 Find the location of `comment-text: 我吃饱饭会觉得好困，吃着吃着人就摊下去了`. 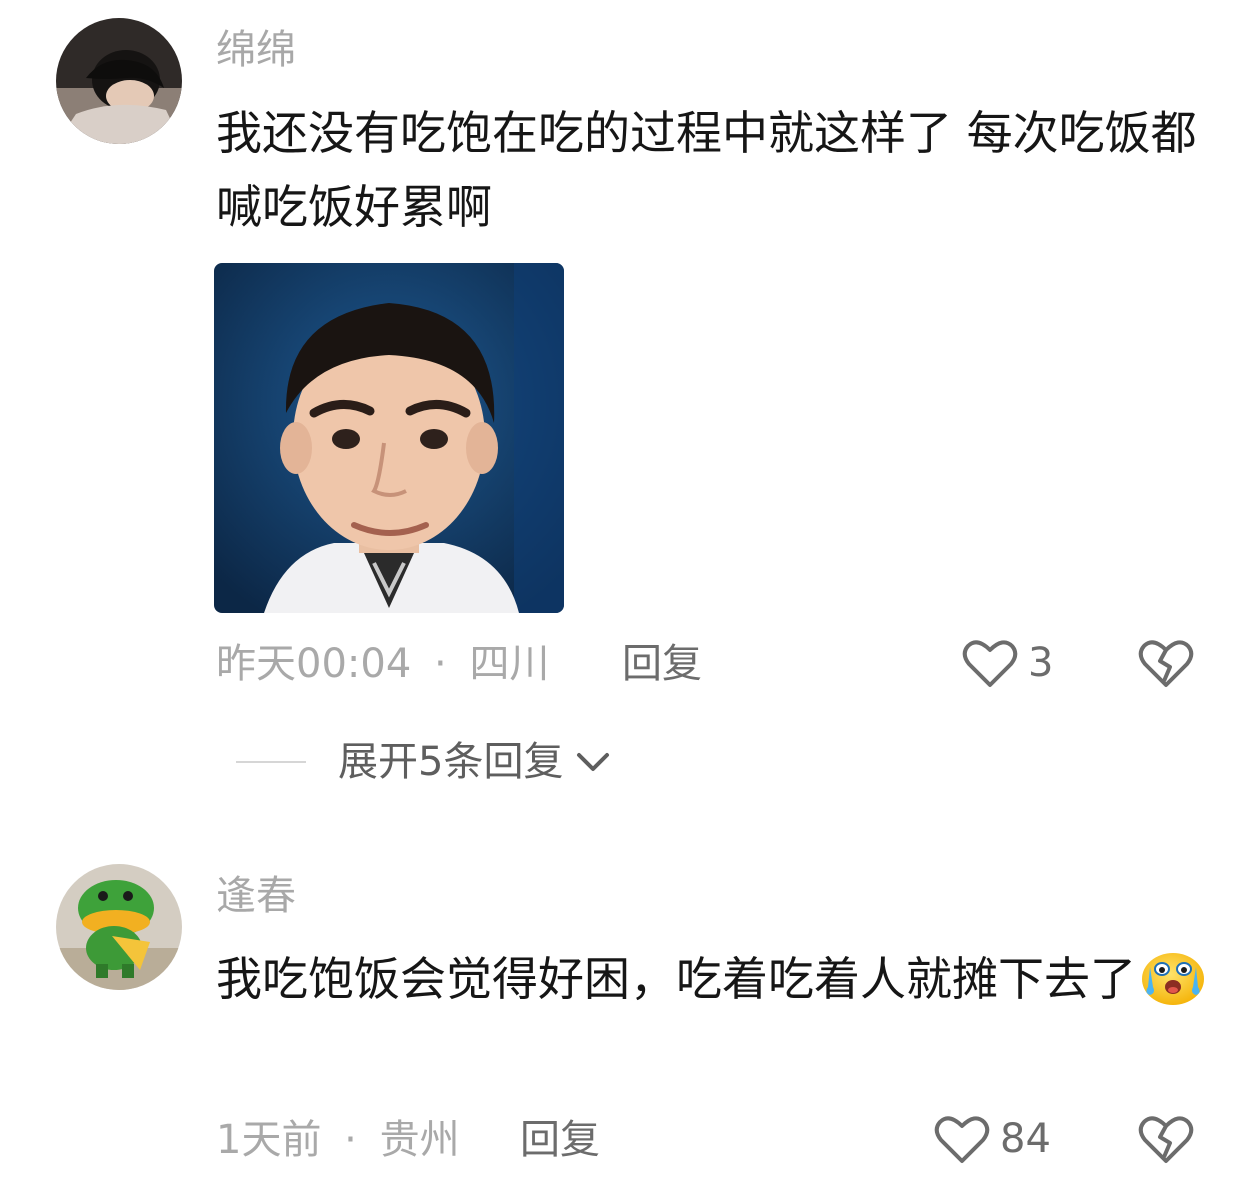

comment-text: 我吃饱饭会觉得好困，吃着吃着人就摊下去了 is located at coordinates (716, 979).